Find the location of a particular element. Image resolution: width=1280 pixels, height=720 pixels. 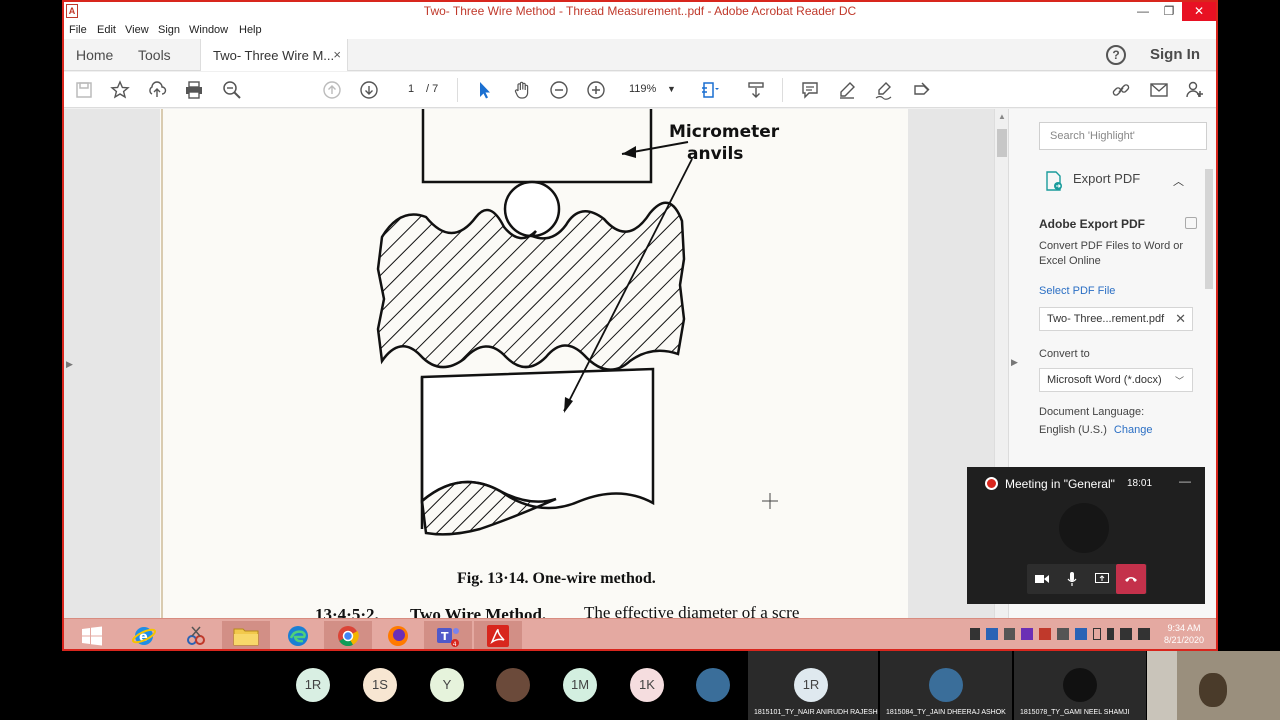

cutoff-heading-title: Two Wire Method. is located at coordinates (478, 611).